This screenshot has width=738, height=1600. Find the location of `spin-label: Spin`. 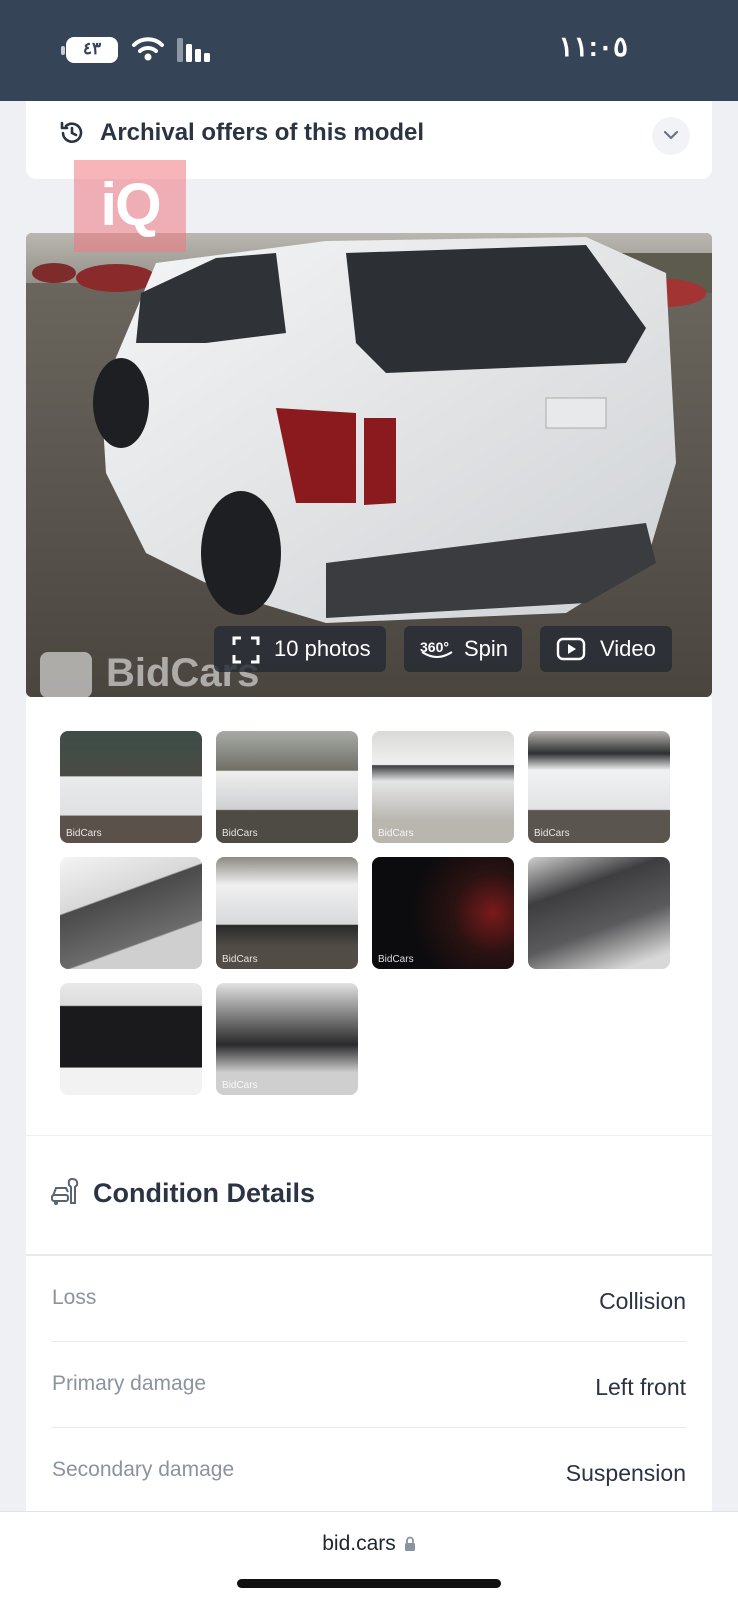

spin-label: Spin is located at coordinates (486, 648).